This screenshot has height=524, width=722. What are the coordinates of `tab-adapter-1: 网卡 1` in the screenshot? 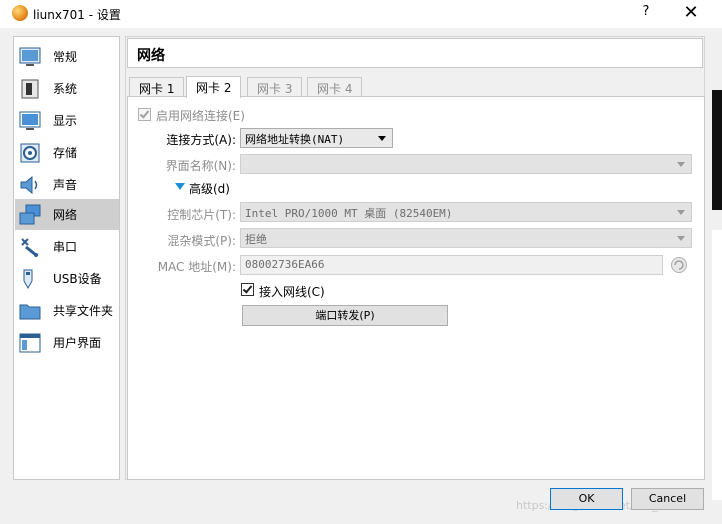 It's located at (157, 87).